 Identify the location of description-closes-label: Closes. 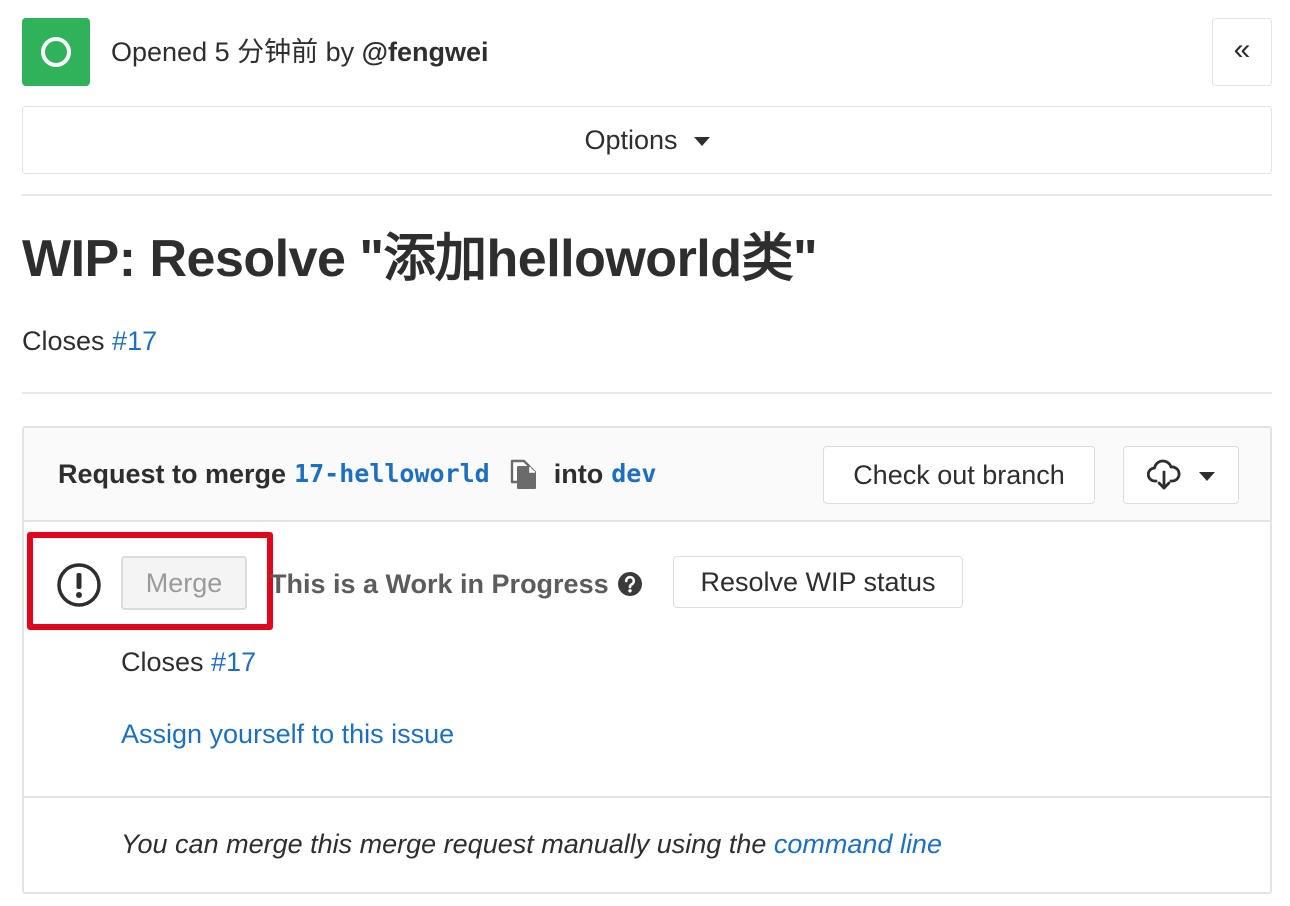
(63, 341).